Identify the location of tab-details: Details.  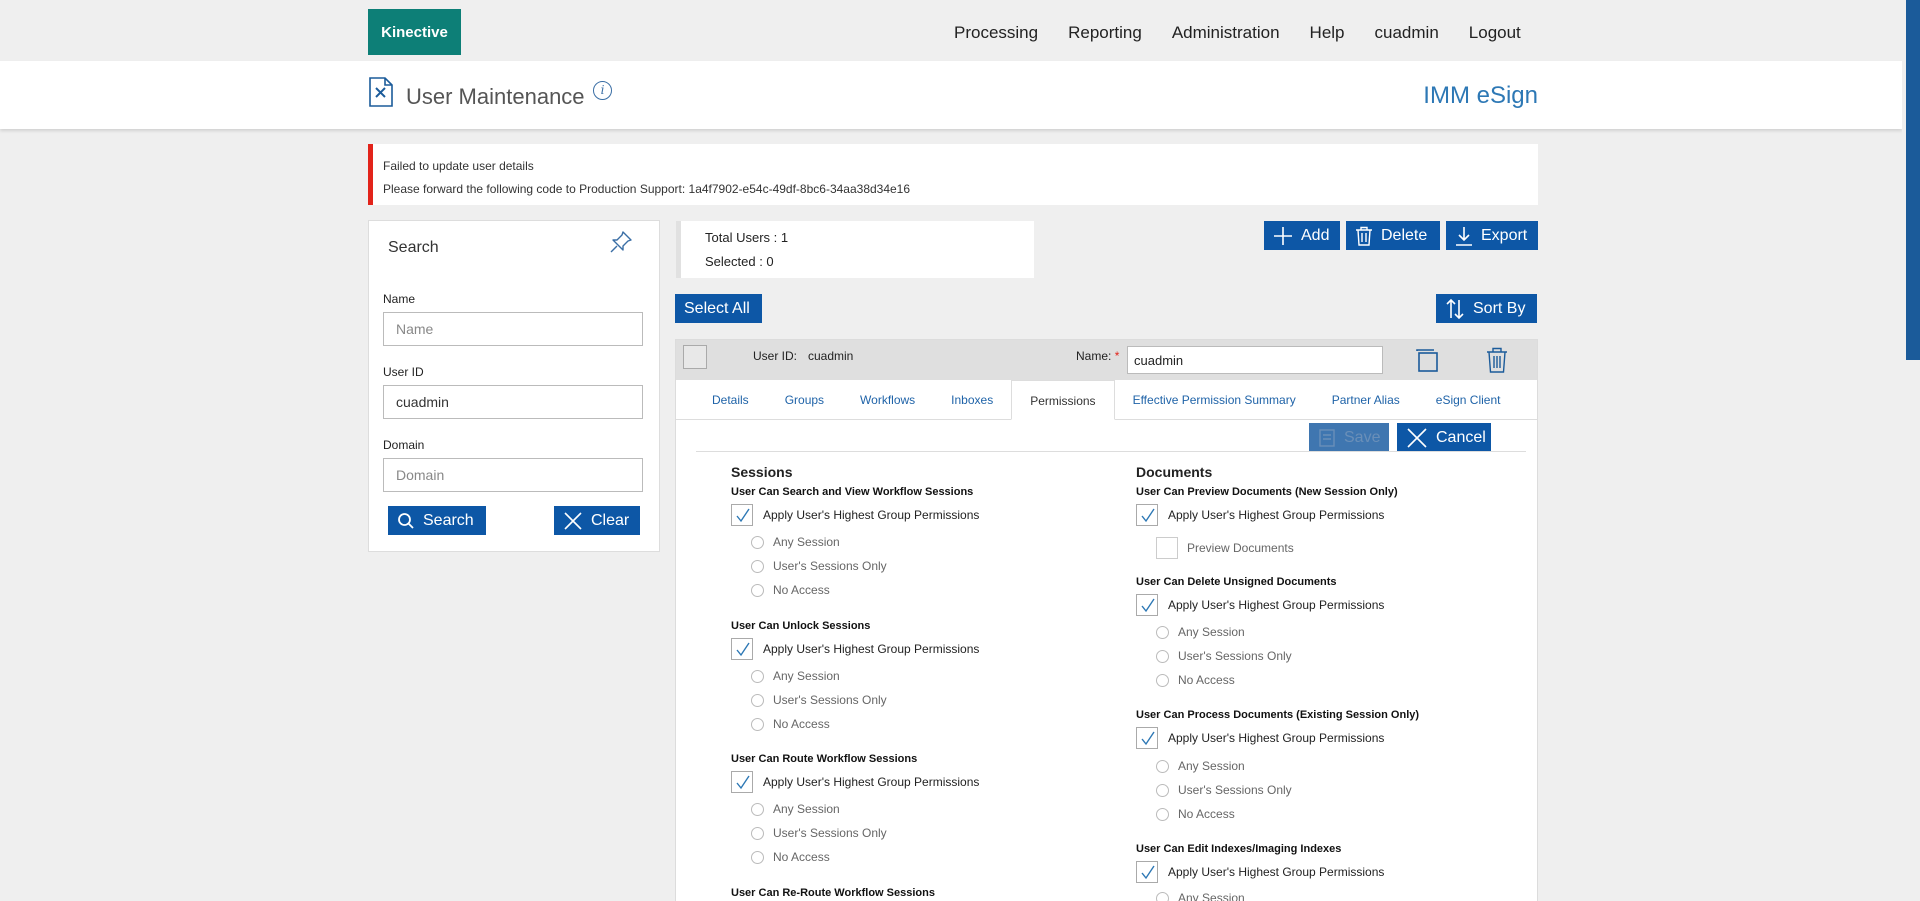
(721, 400).